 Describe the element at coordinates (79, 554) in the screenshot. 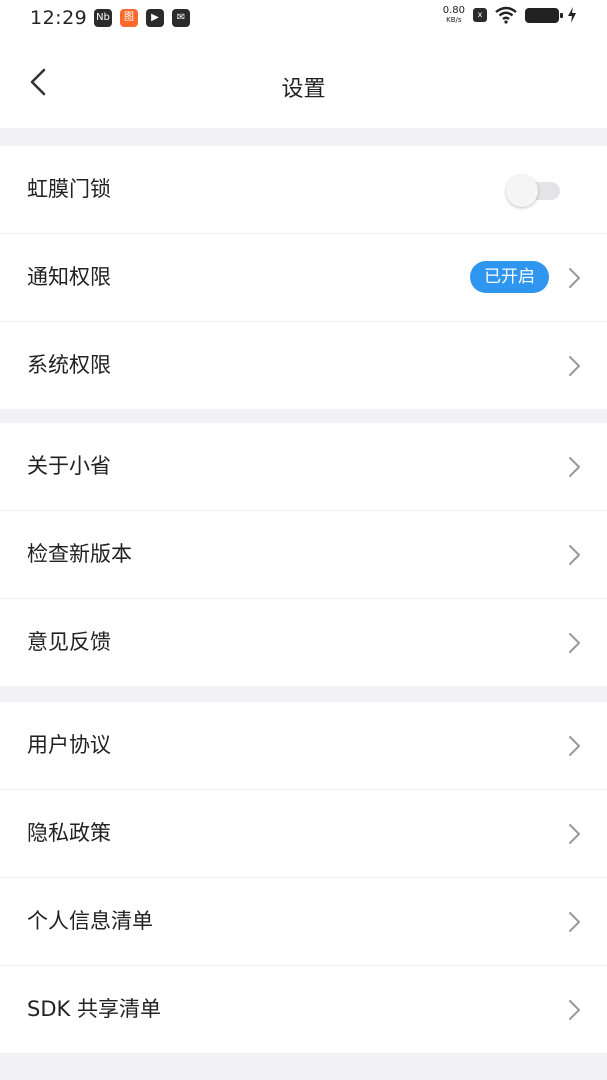

I see `row-label: 检查新版本` at that location.